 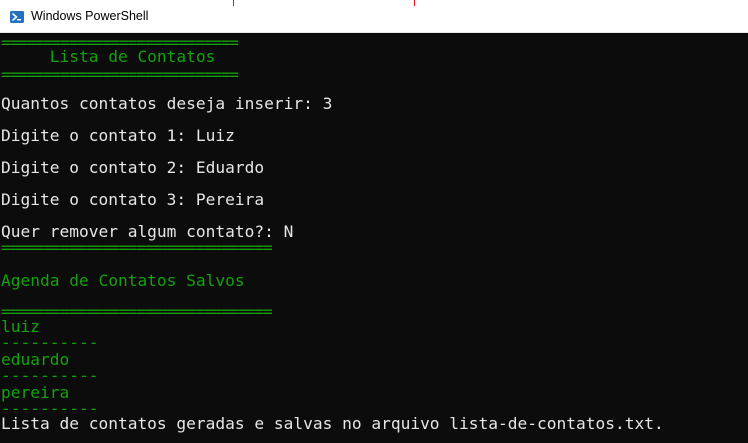 I want to click on window-title: Windows PowerShell, so click(x=90, y=16).